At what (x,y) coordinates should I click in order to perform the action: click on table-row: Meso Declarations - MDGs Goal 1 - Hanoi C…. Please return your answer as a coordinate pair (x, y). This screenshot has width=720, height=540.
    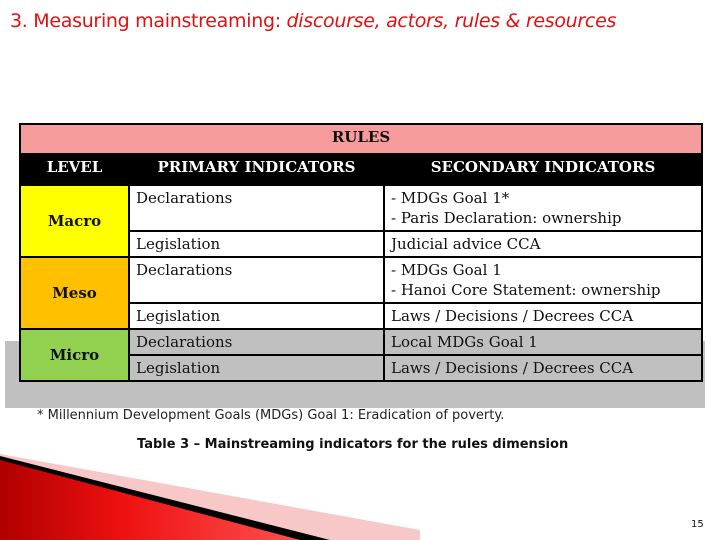
    Looking at the image, I should click on (361, 293).